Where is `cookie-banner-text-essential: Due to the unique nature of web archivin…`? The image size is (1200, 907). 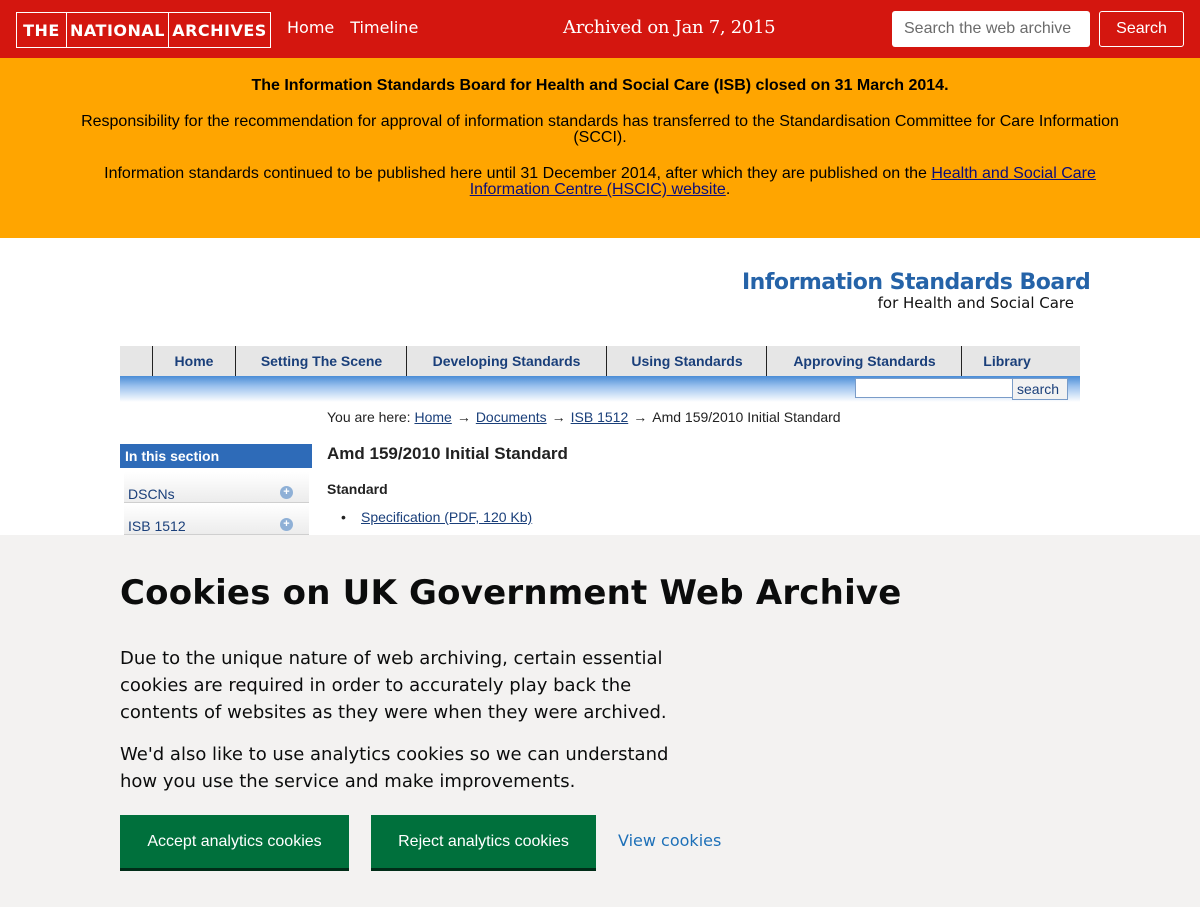 cookie-banner-text-essential: Due to the unique nature of web archivin… is located at coordinates (393, 685).